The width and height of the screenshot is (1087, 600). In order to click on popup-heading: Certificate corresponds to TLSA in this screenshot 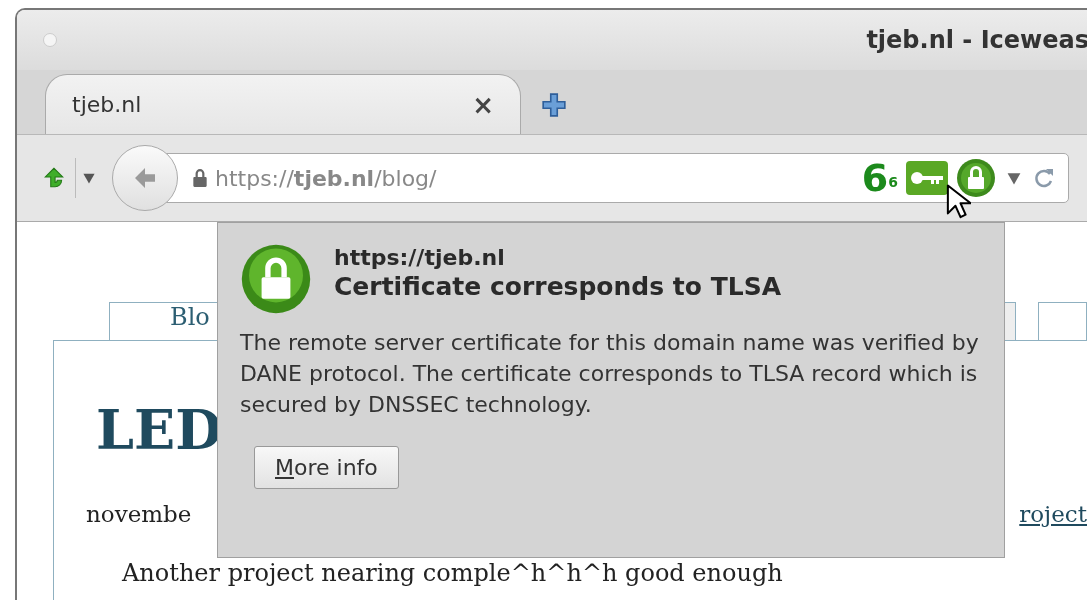, I will do `click(557, 286)`.